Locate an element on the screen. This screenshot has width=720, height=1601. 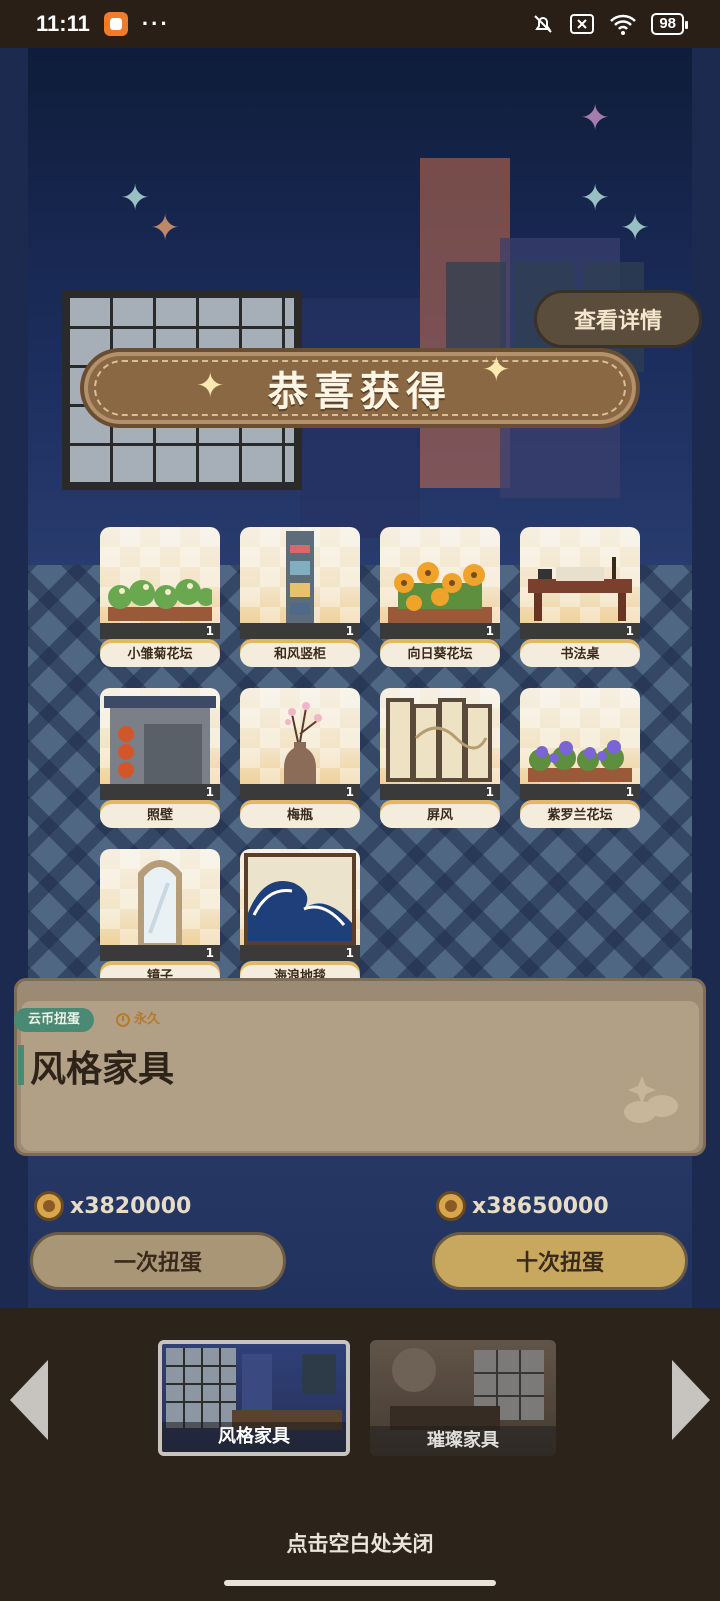
tap-to-close-hint: 点击空白处关闭 is located at coordinates (360, 1543).